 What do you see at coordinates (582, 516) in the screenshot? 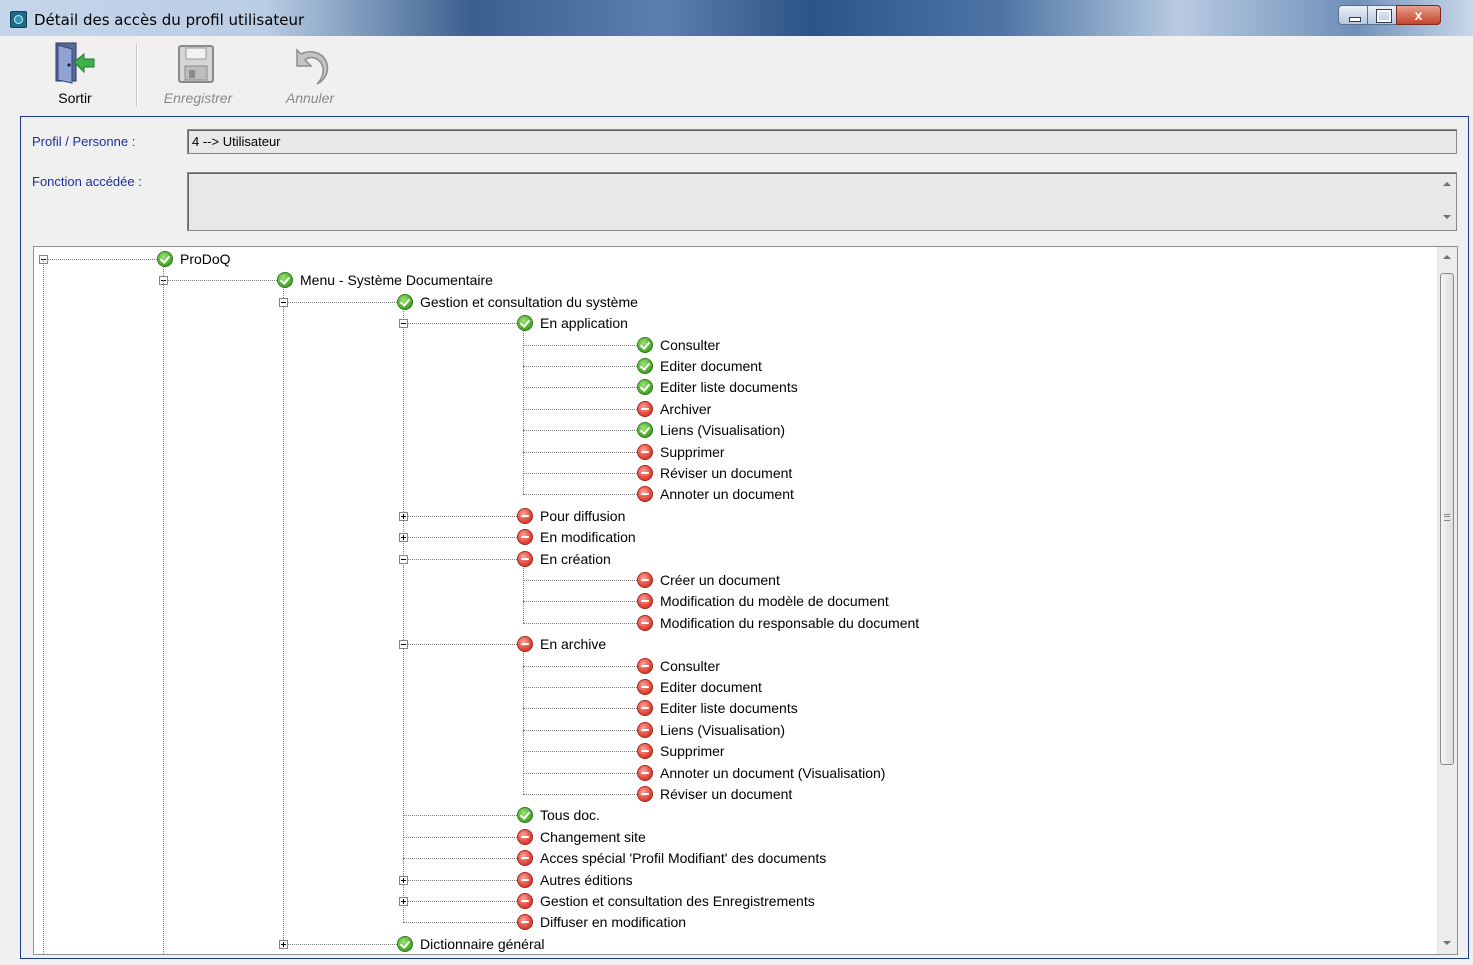
I see `tree-node-label: Pour diffusion` at bounding box center [582, 516].